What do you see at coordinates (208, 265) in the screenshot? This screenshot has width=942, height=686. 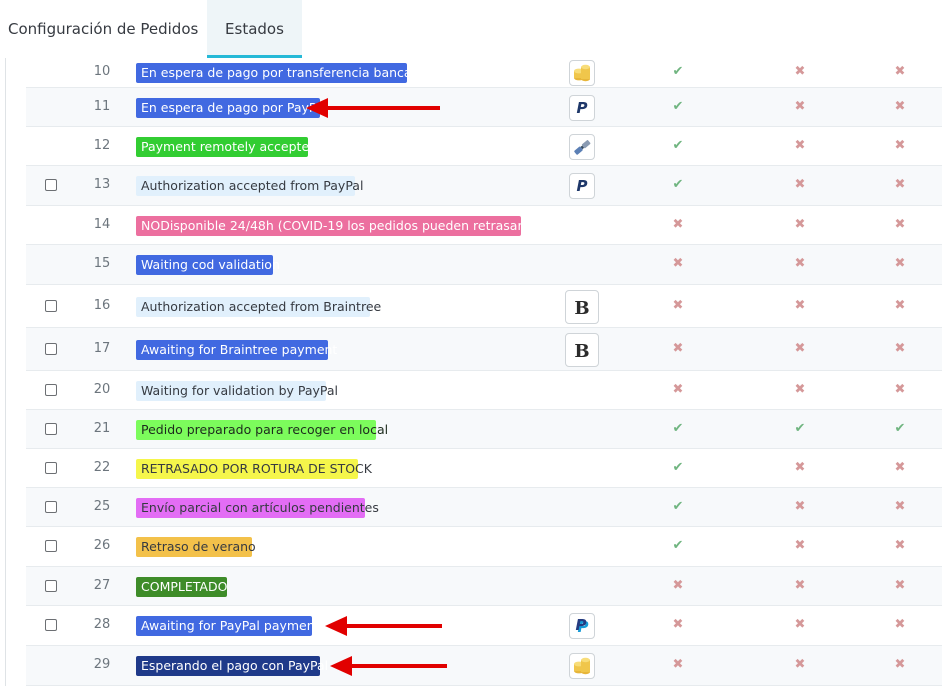 I see `state-name-badge: Waiting cod validation` at bounding box center [208, 265].